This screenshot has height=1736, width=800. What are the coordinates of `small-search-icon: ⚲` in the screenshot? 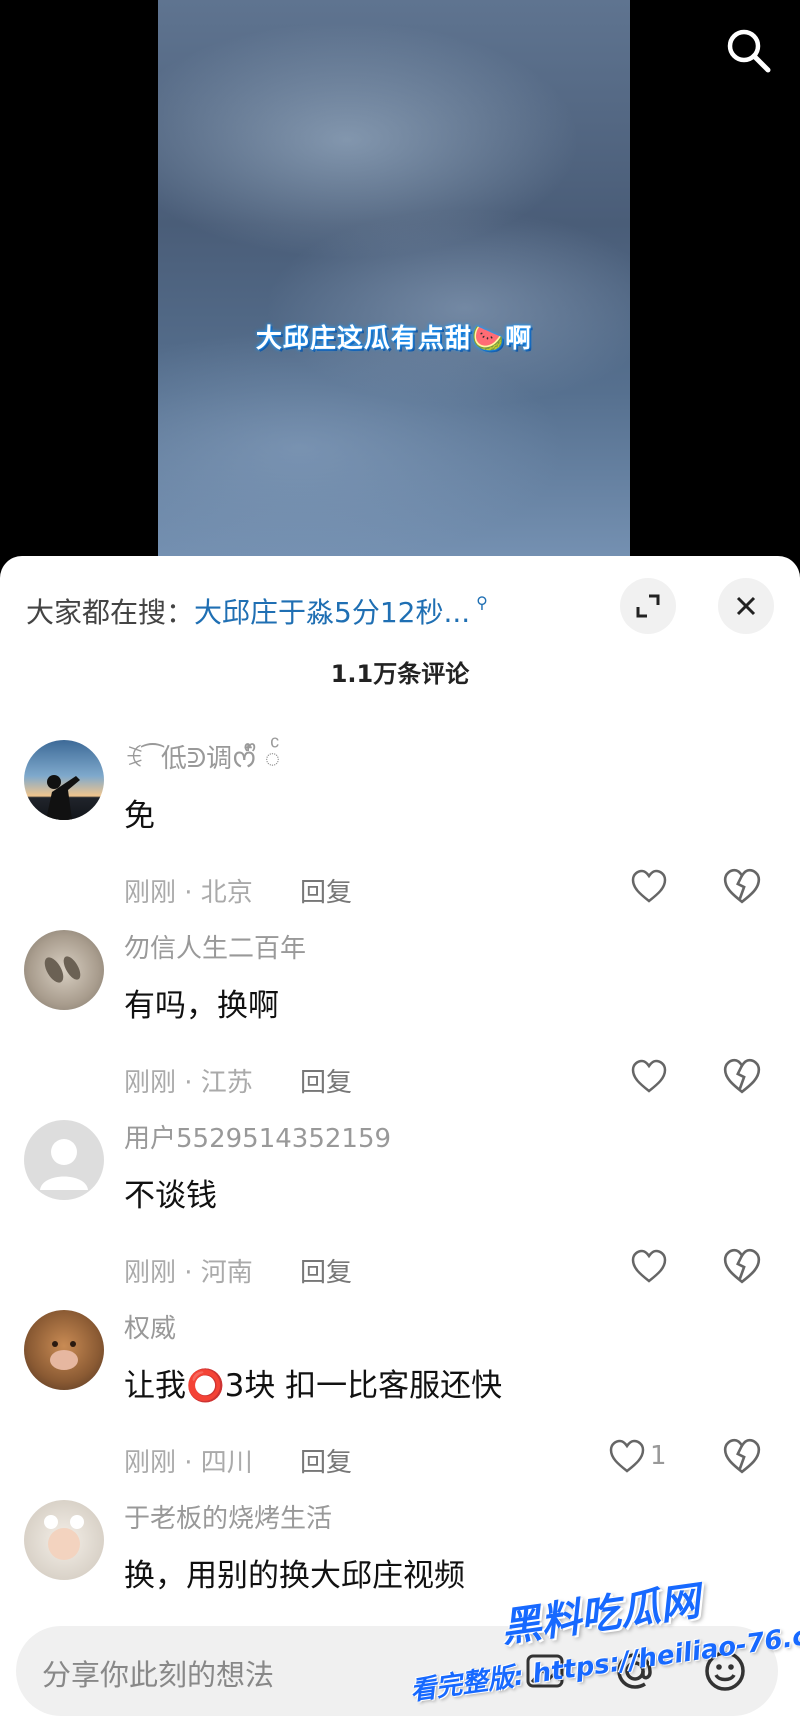 It's located at (482, 602).